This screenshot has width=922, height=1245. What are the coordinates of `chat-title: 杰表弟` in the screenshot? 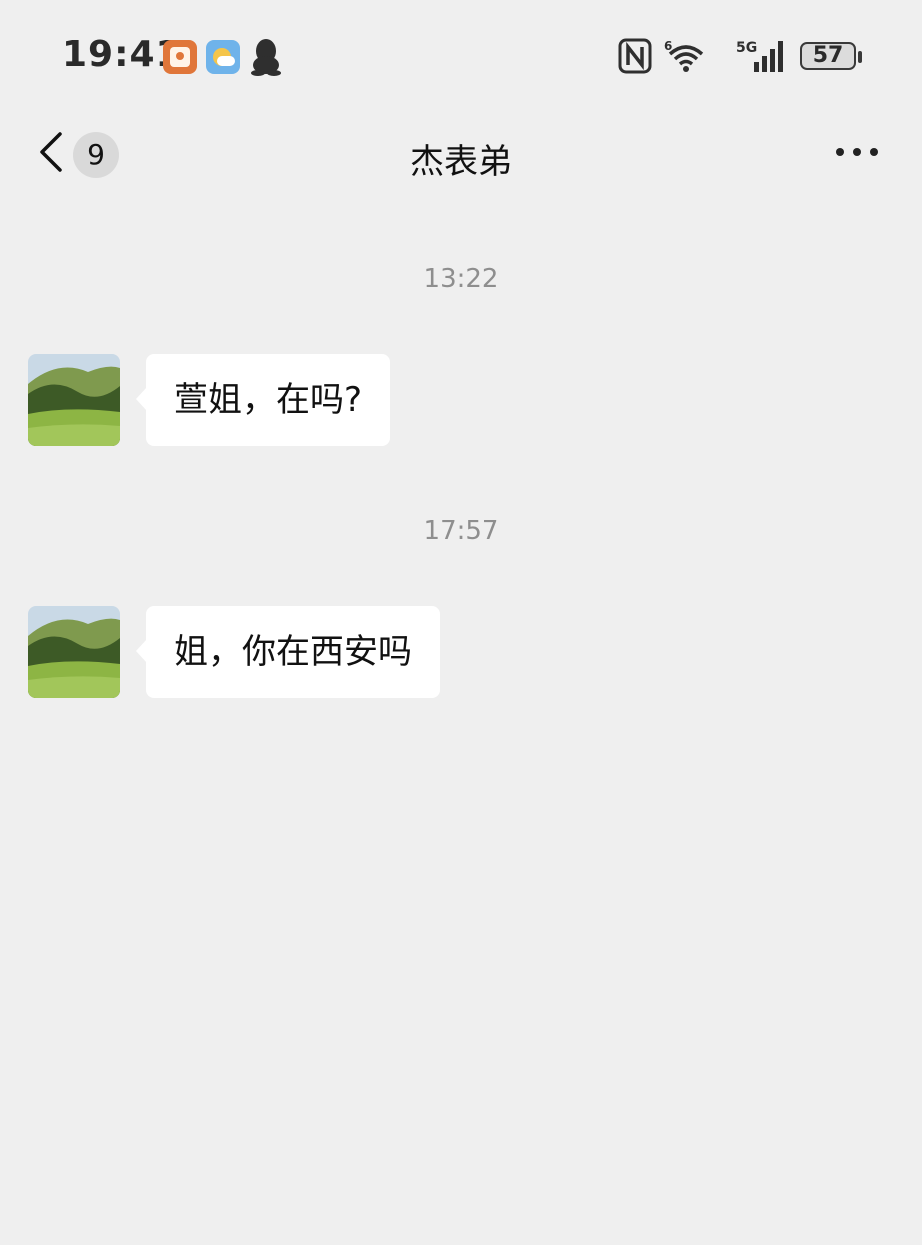 It's located at (461, 162).